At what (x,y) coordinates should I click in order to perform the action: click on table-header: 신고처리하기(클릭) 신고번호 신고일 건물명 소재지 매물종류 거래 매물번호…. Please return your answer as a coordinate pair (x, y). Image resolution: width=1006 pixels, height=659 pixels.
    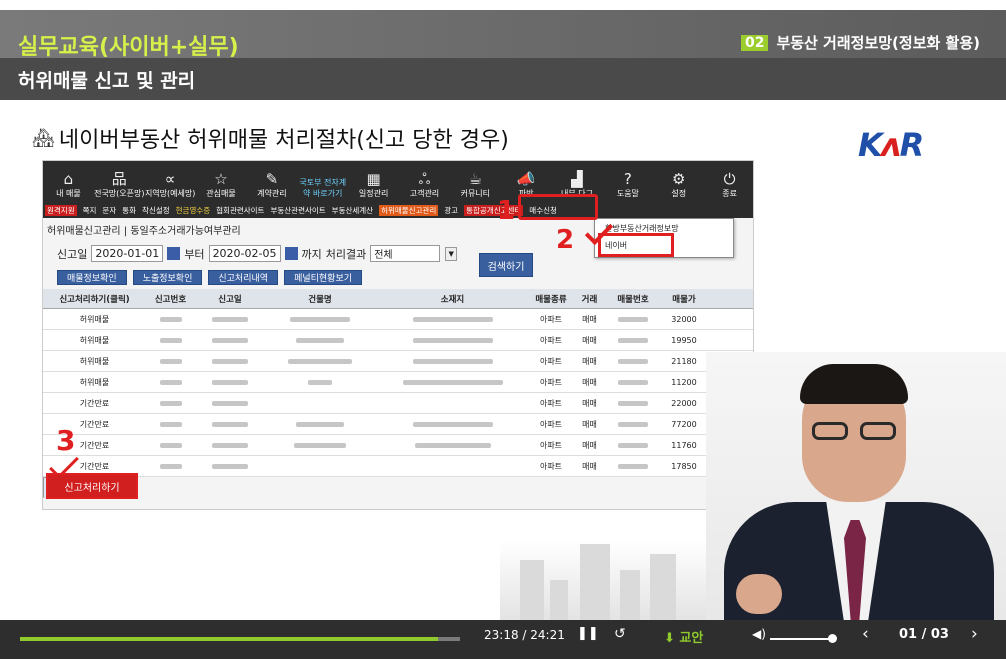
    Looking at the image, I should click on (398, 299).